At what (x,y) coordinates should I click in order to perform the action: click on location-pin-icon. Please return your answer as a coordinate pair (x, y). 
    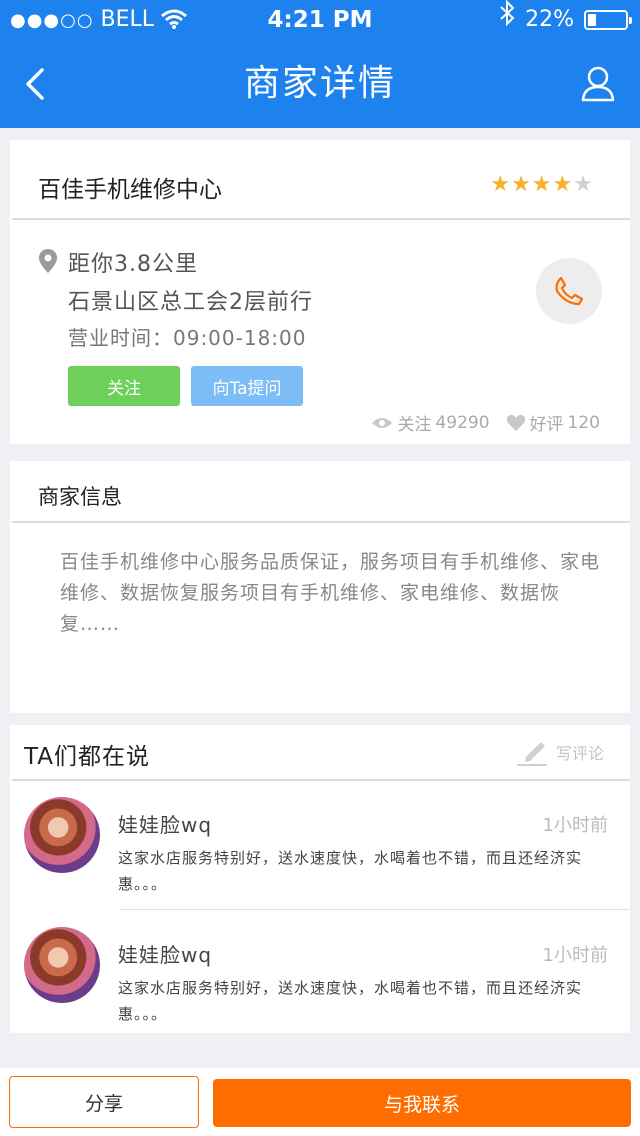
    Looking at the image, I should click on (48, 261).